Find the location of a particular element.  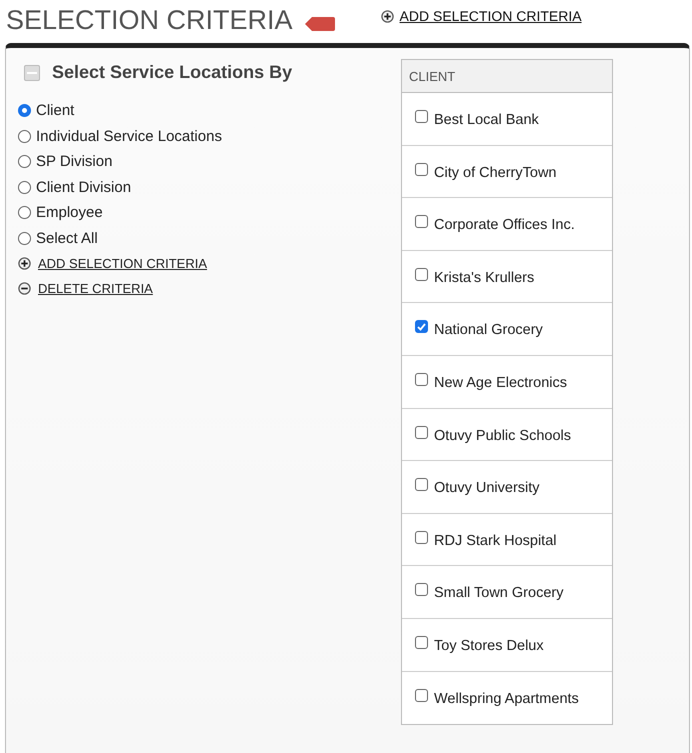

client-row: Otuvy University is located at coordinates (507, 487).